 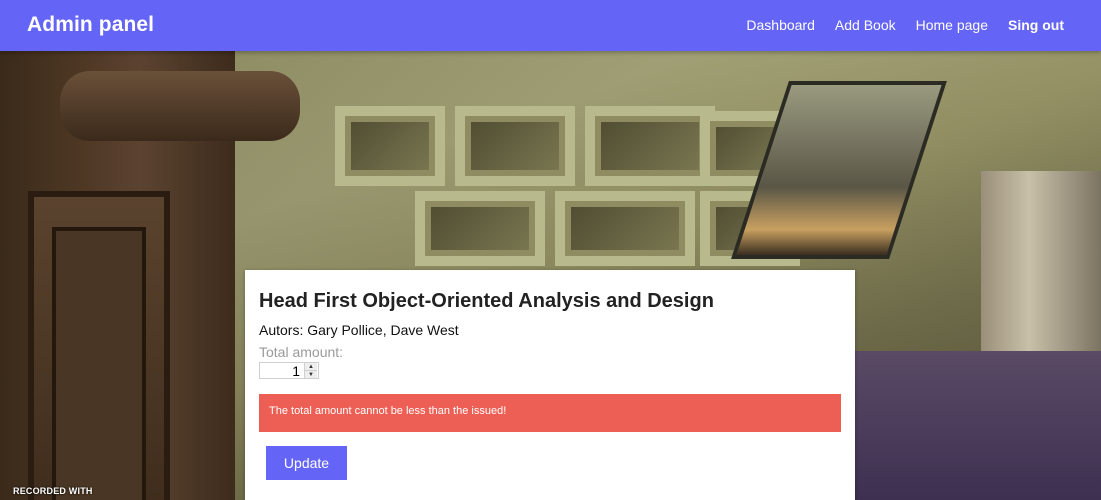 I want to click on ceiling-lamp, so click(x=839, y=170).